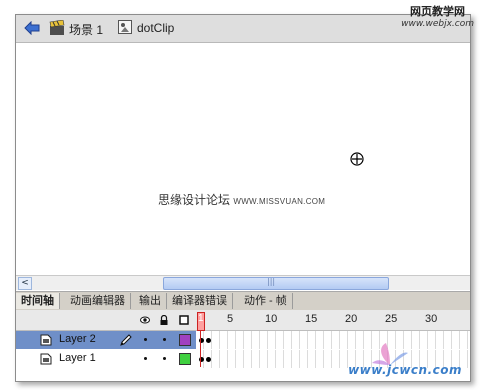  I want to click on ruler-label: 20, so click(351, 319).